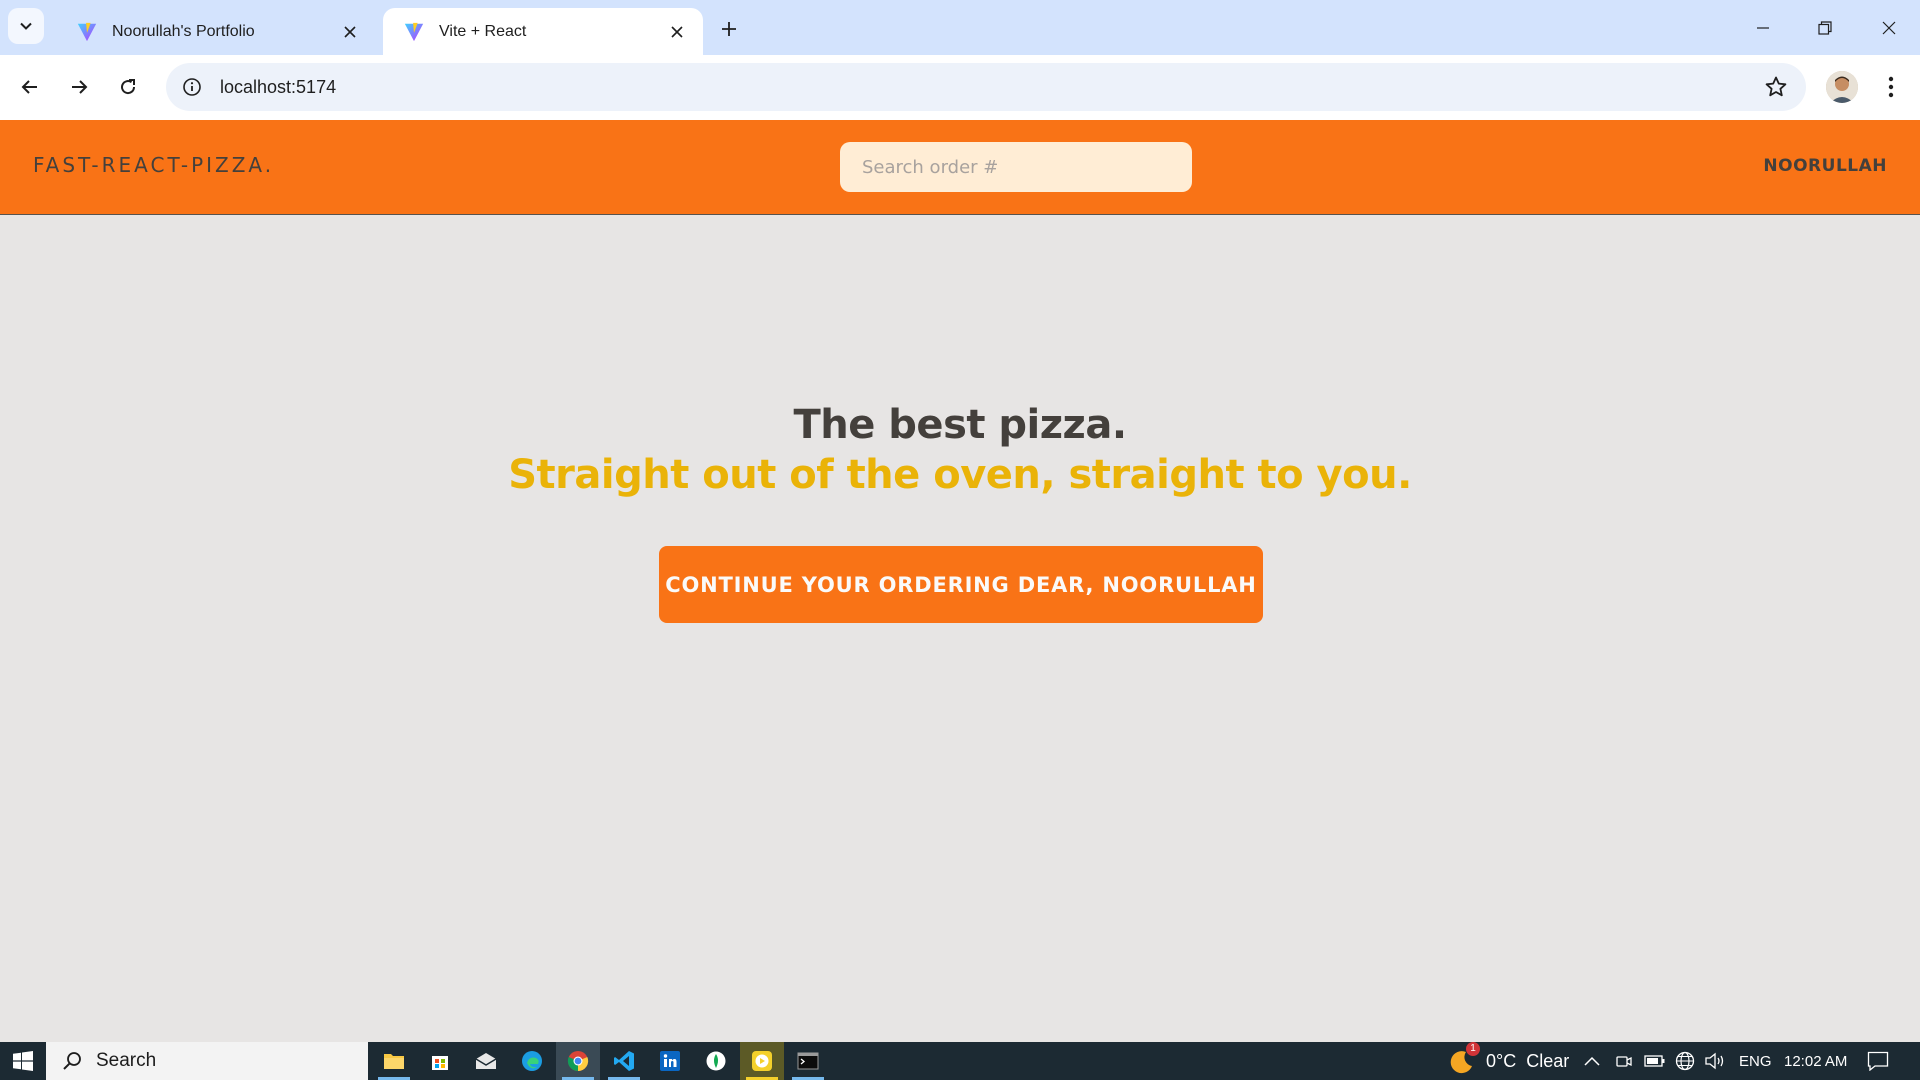  I want to click on network-button, so click(1685, 1061).